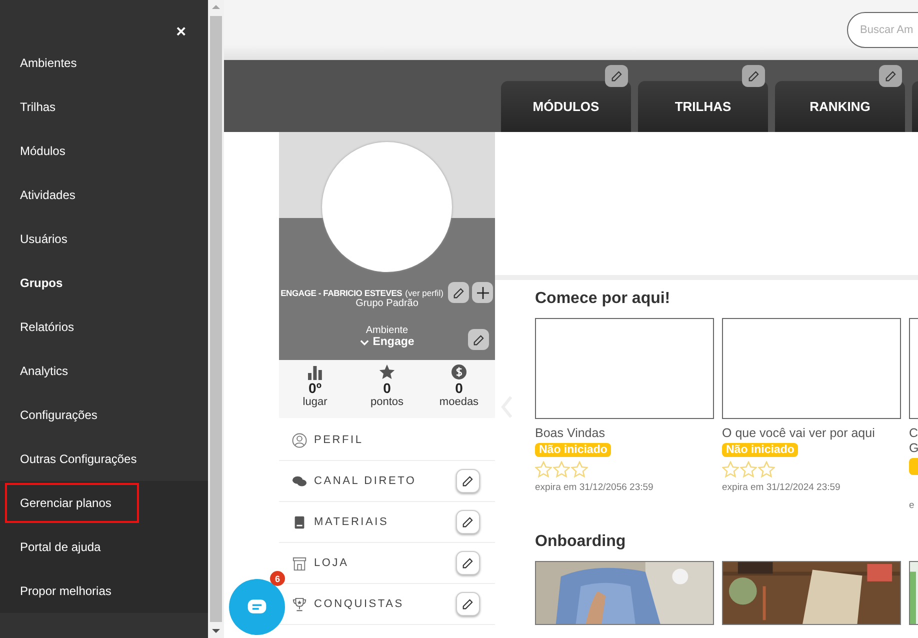  I want to click on add-button, so click(483, 292).